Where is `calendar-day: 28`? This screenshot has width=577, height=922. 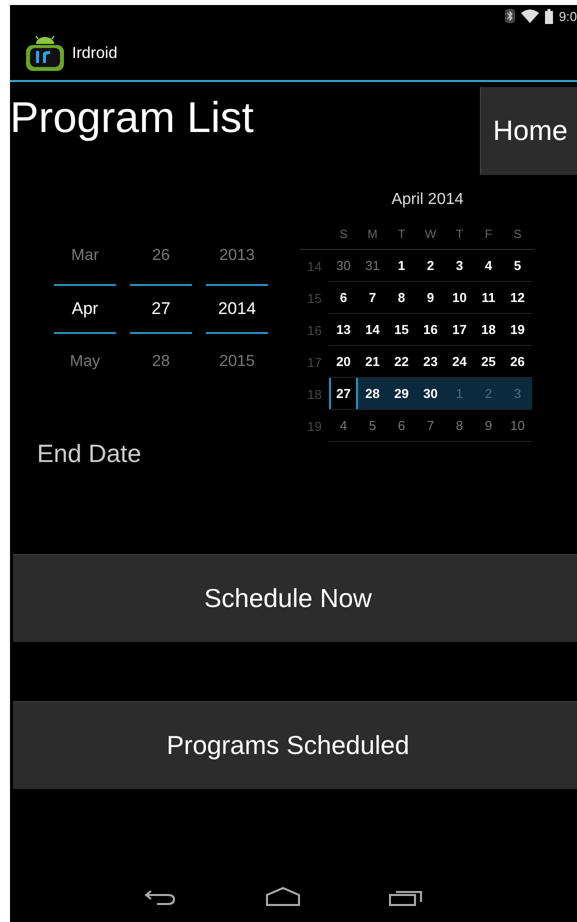
calendar-day: 28 is located at coordinates (372, 393).